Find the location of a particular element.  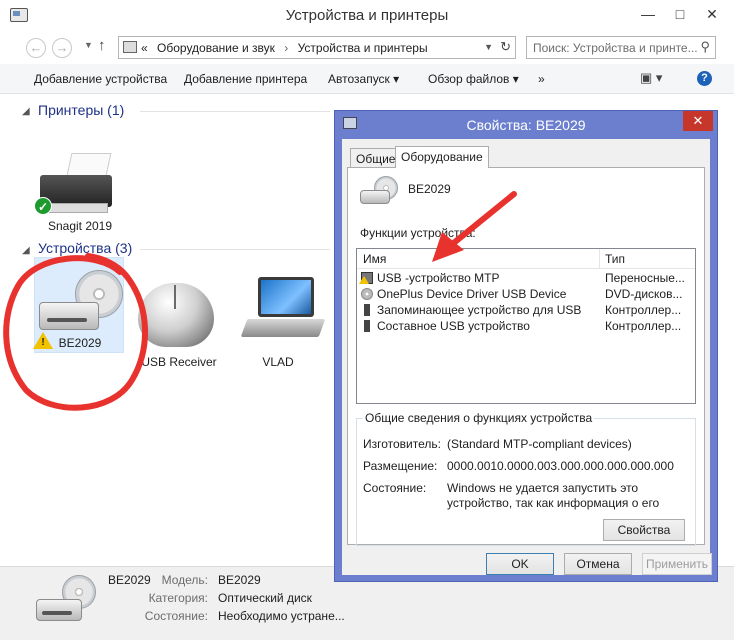

dialog-title-bar: Свойства: BE2029 ✕ is located at coordinates (526, 124).